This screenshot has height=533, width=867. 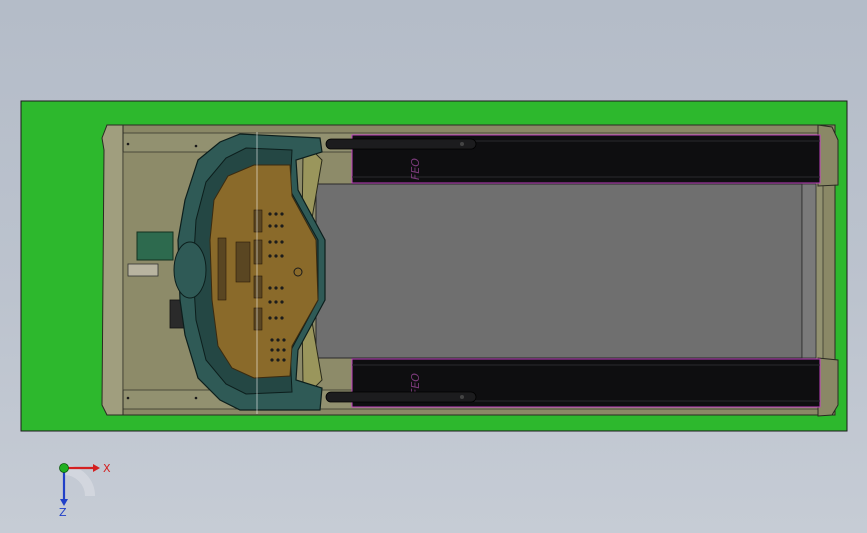 I want to click on coordinate-triad: X Z, so click(x=85, y=490).